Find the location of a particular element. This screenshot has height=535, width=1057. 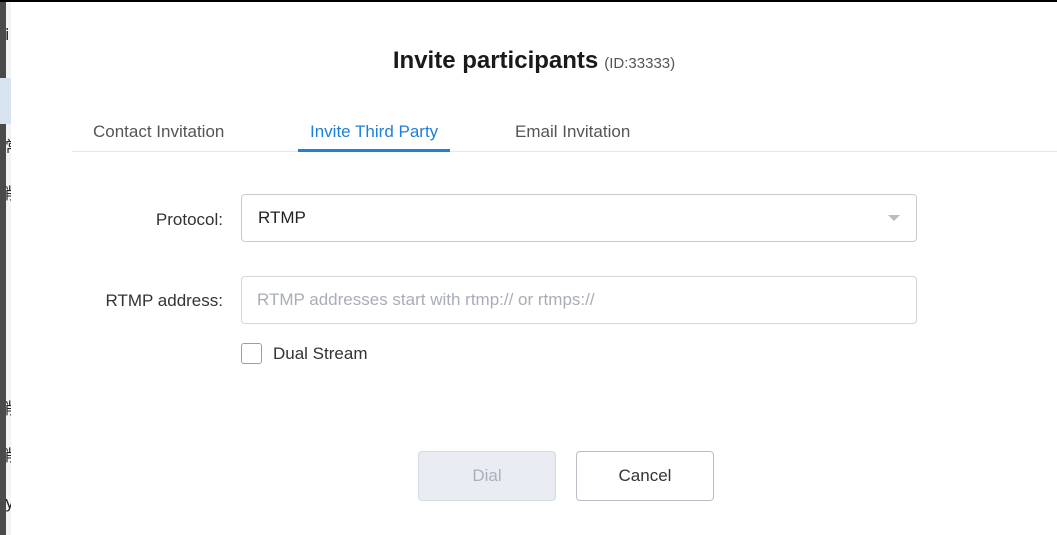

tab-contact-invitation: Contact Invitation is located at coordinates (158, 134).